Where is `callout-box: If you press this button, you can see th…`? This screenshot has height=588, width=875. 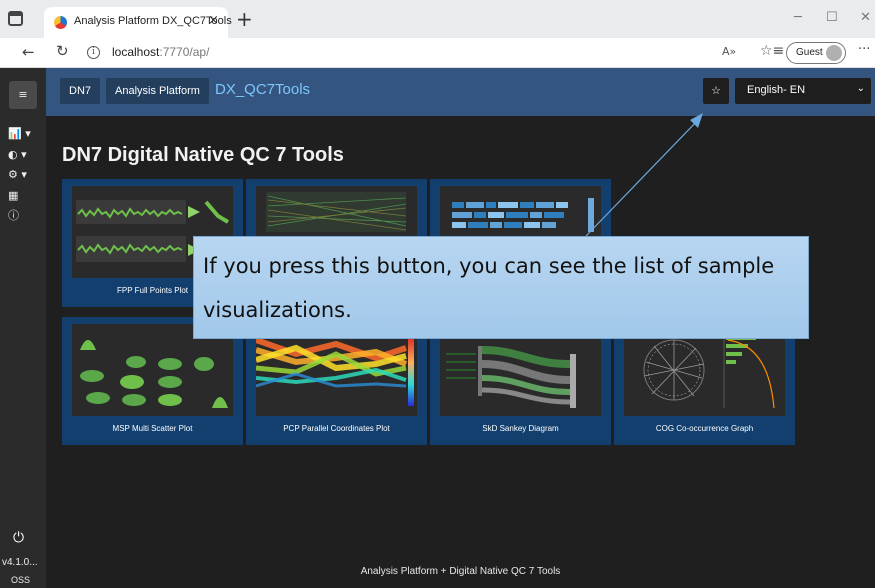 callout-box: If you press this button, you can see th… is located at coordinates (501, 287).